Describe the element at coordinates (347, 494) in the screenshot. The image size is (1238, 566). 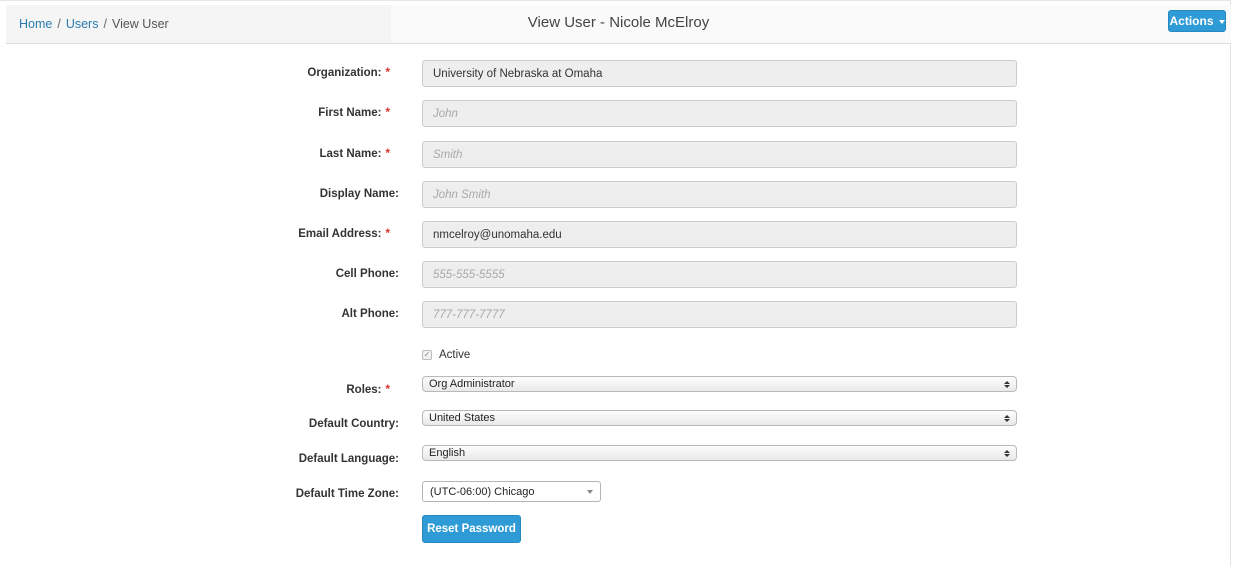
I see `default-time-zone-label: Default Time Zone:` at that location.